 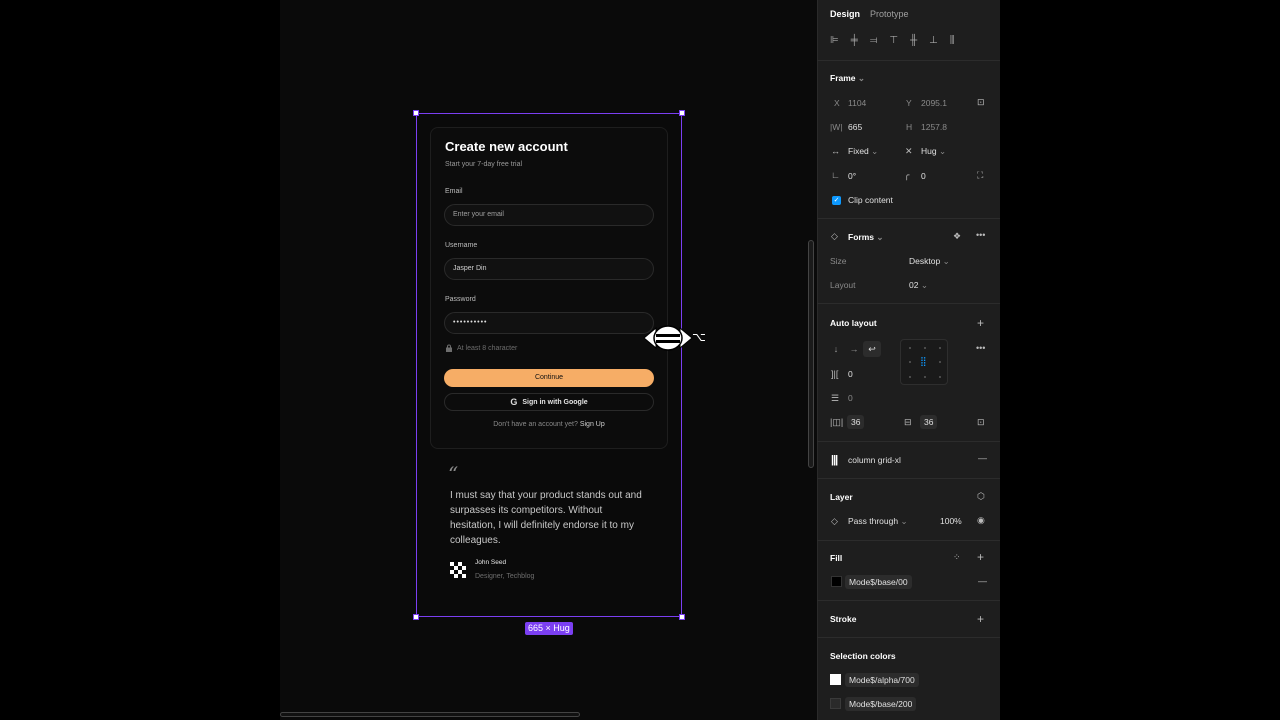 I want to click on selection-color-name: Mode$/base/200, so click(x=881, y=704).